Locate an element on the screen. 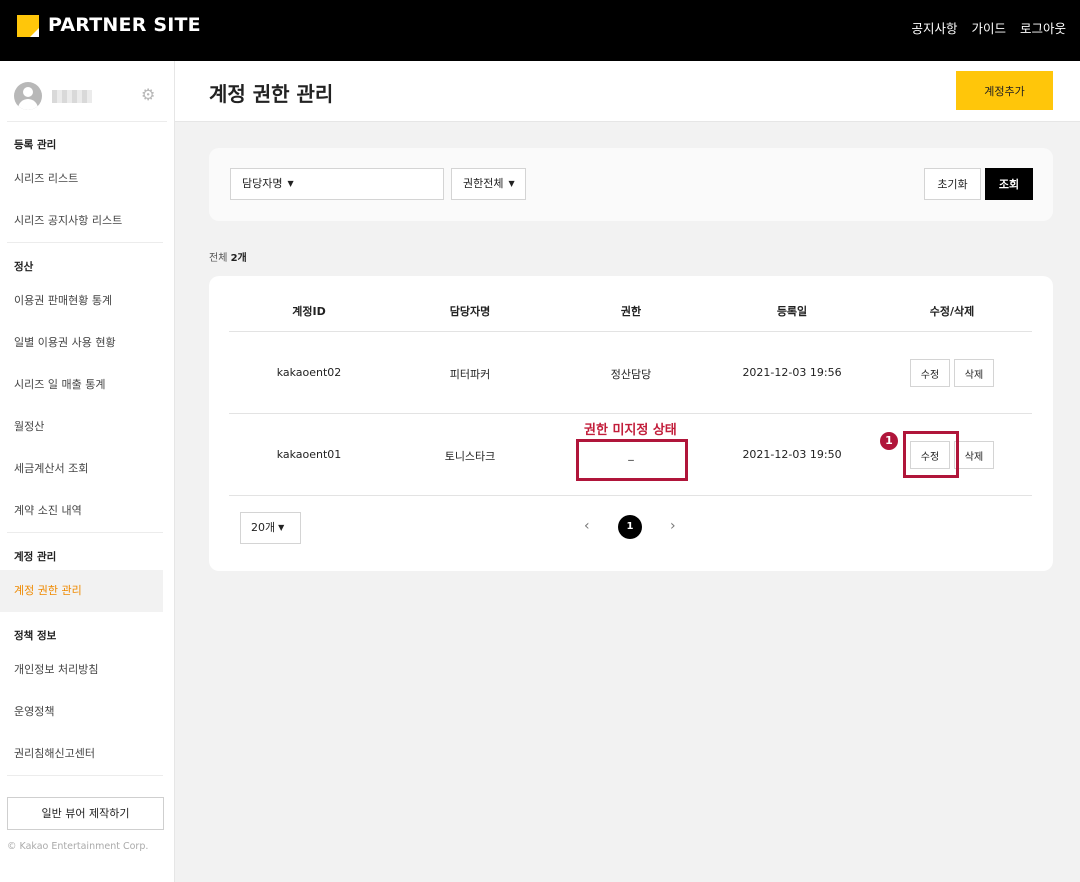 This screenshot has height=882, width=1080. cell-role: 정산담당 is located at coordinates (631, 374).